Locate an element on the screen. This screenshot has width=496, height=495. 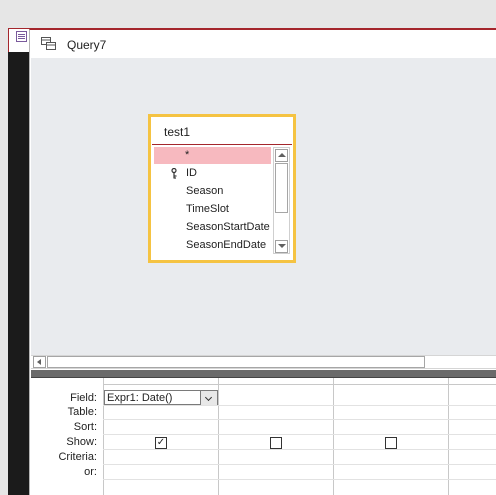
show-checkbox-col2 is located at coordinates (276, 443).